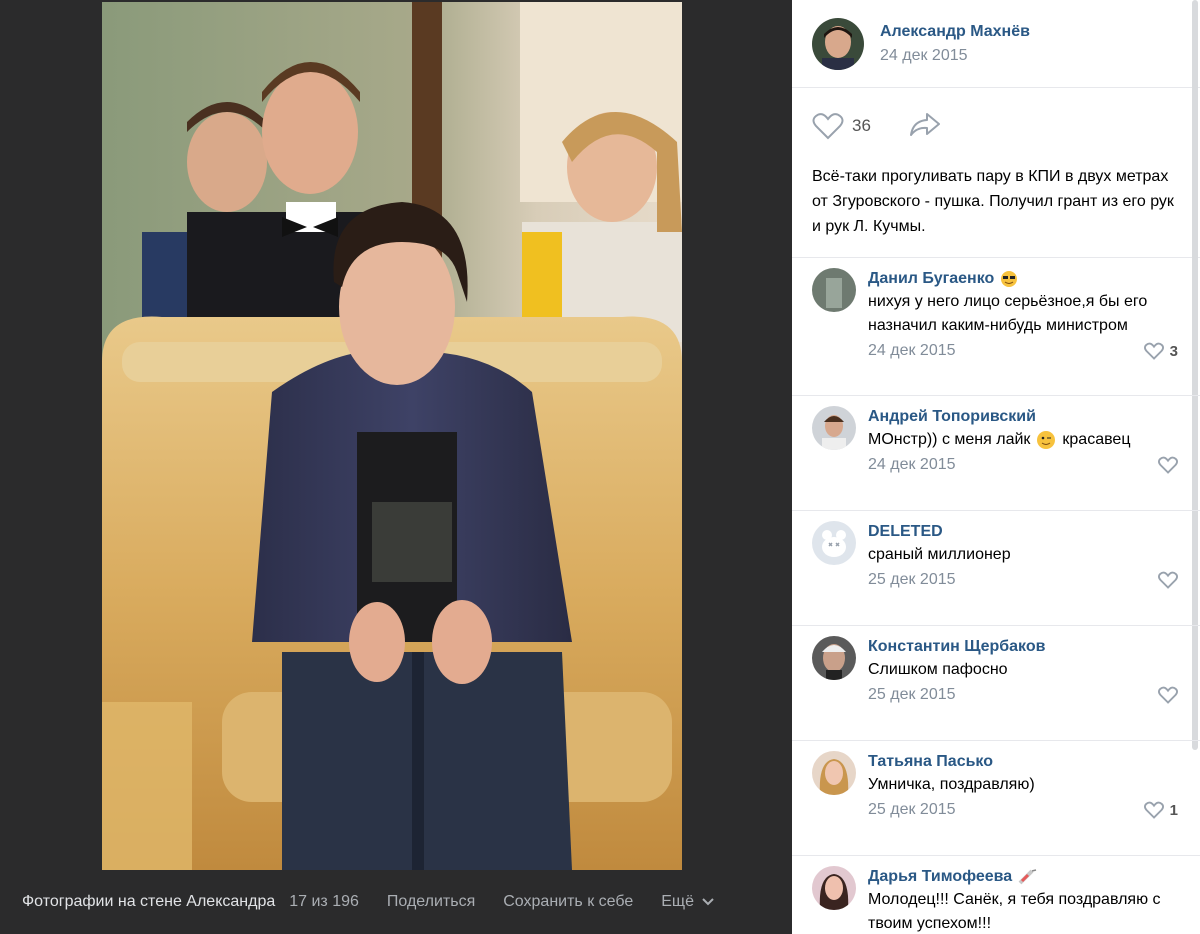 This screenshot has width=1200, height=934. I want to click on comment-author: Данил Бугаенко, so click(931, 278).